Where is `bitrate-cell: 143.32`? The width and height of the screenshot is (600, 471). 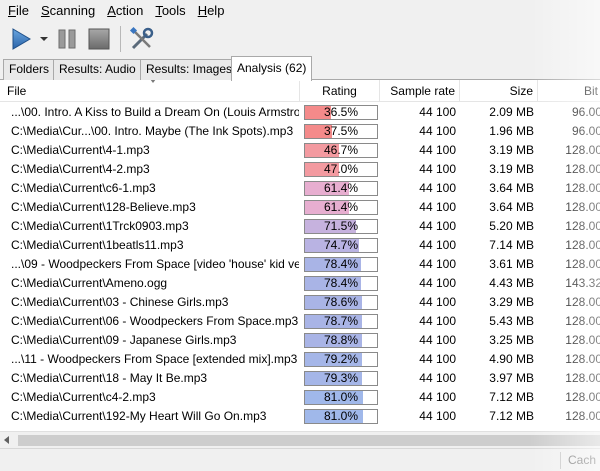
bitrate-cell: 143.32 is located at coordinates (582, 283).